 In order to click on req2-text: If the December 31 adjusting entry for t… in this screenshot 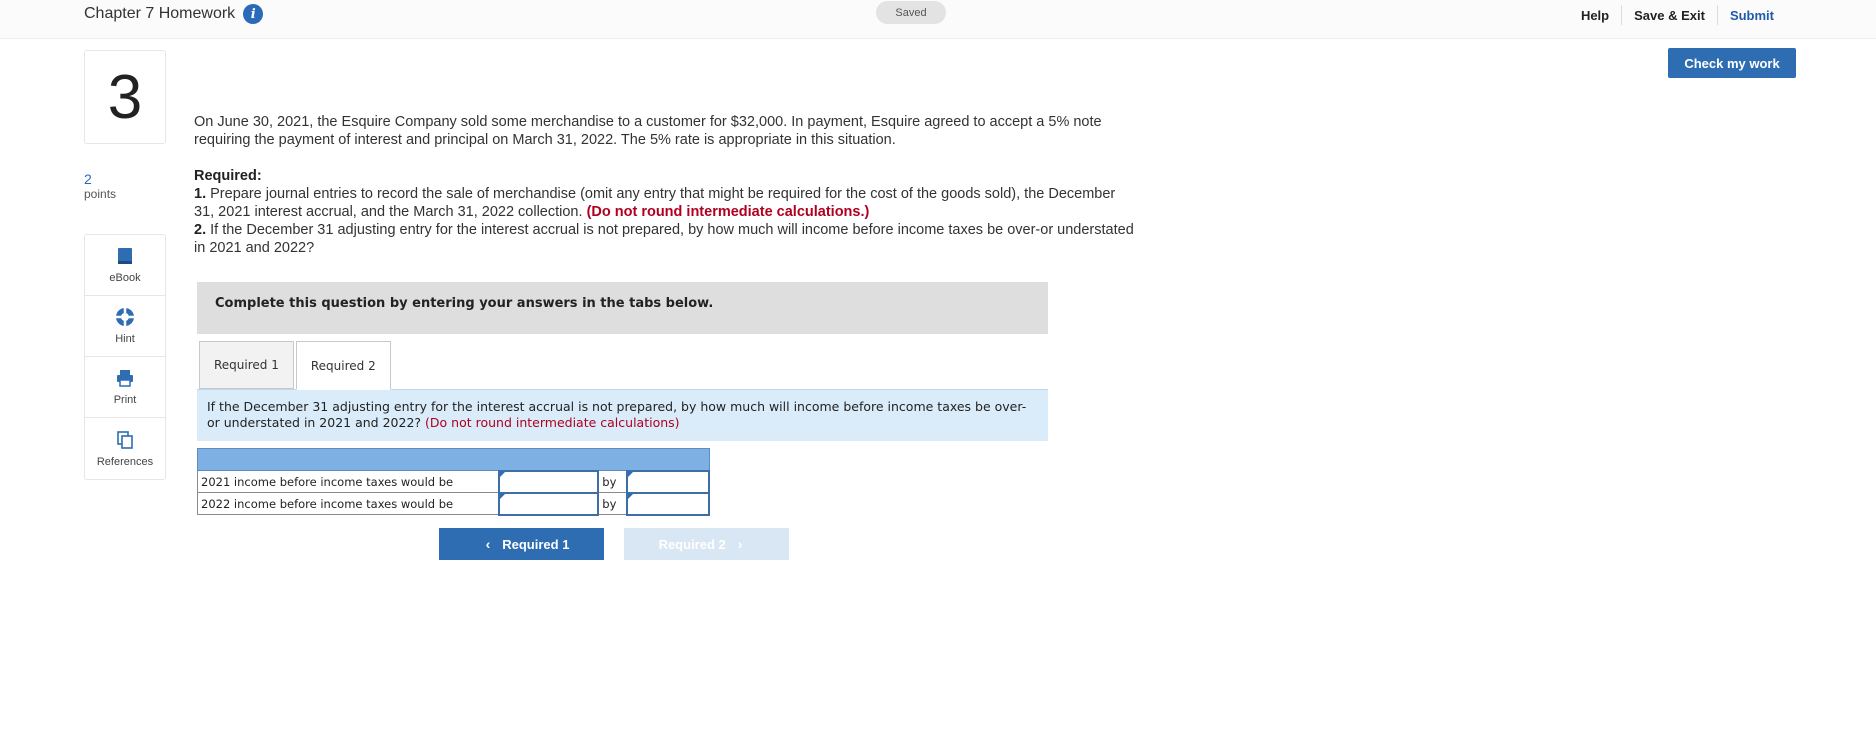, I will do `click(664, 239)`.